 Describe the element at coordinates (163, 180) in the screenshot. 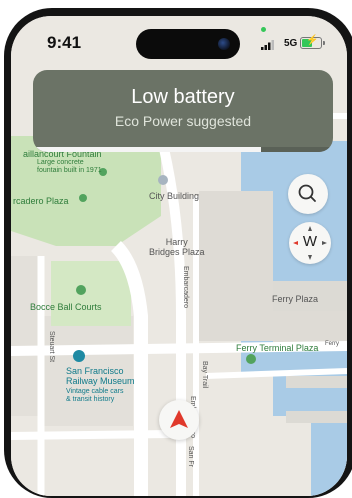

I see `building-pin` at that location.